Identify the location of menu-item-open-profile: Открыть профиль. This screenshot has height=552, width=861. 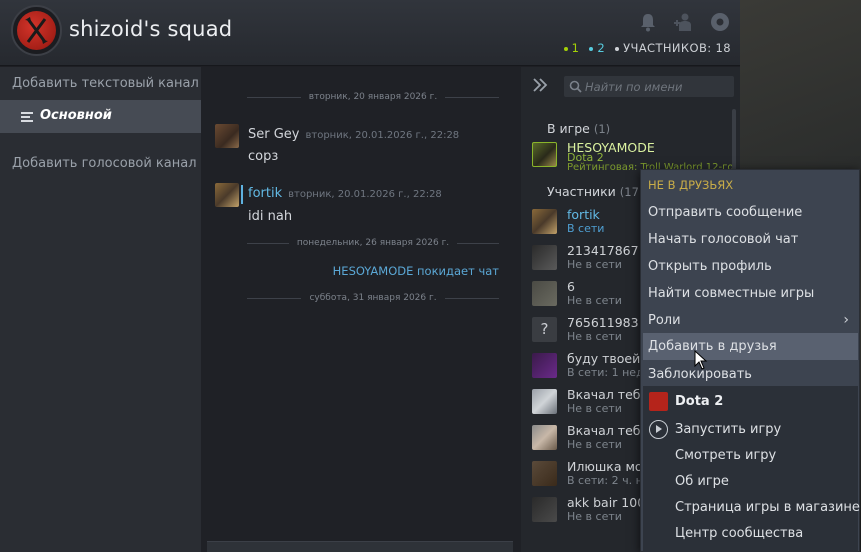
(750, 266).